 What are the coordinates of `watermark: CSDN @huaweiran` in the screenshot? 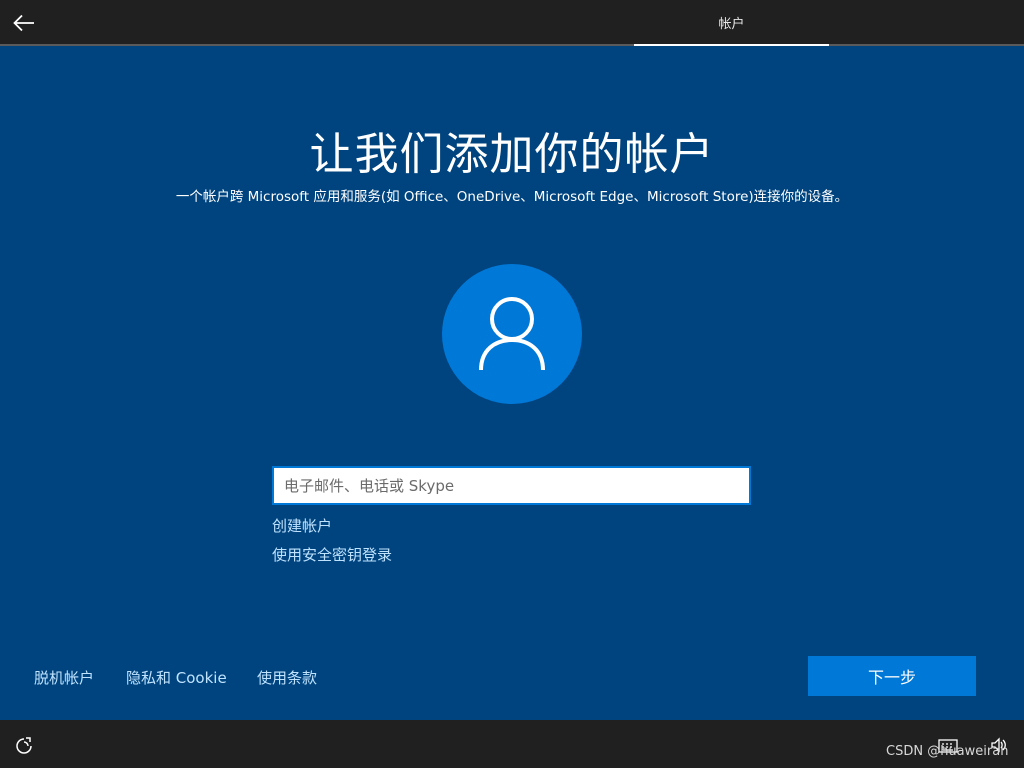 It's located at (947, 751).